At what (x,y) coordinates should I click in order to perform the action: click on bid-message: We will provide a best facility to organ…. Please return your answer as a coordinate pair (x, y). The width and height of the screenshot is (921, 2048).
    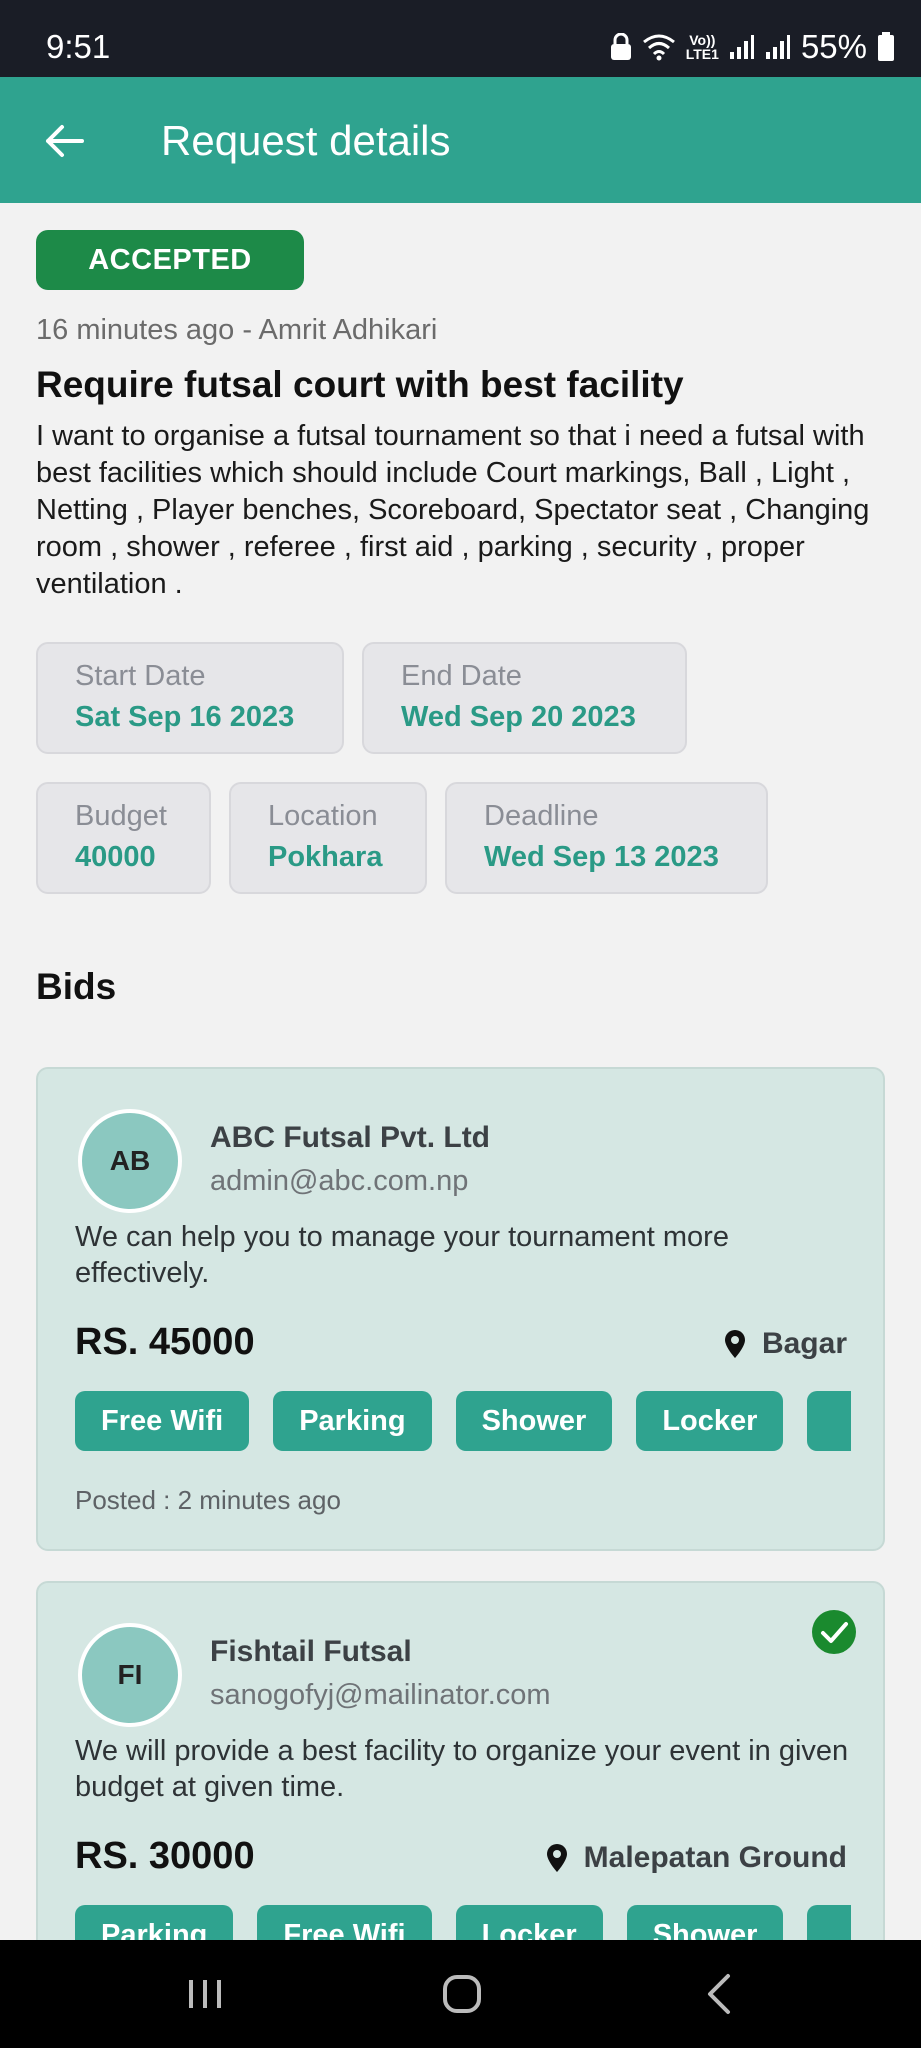
    Looking at the image, I should click on (462, 1769).